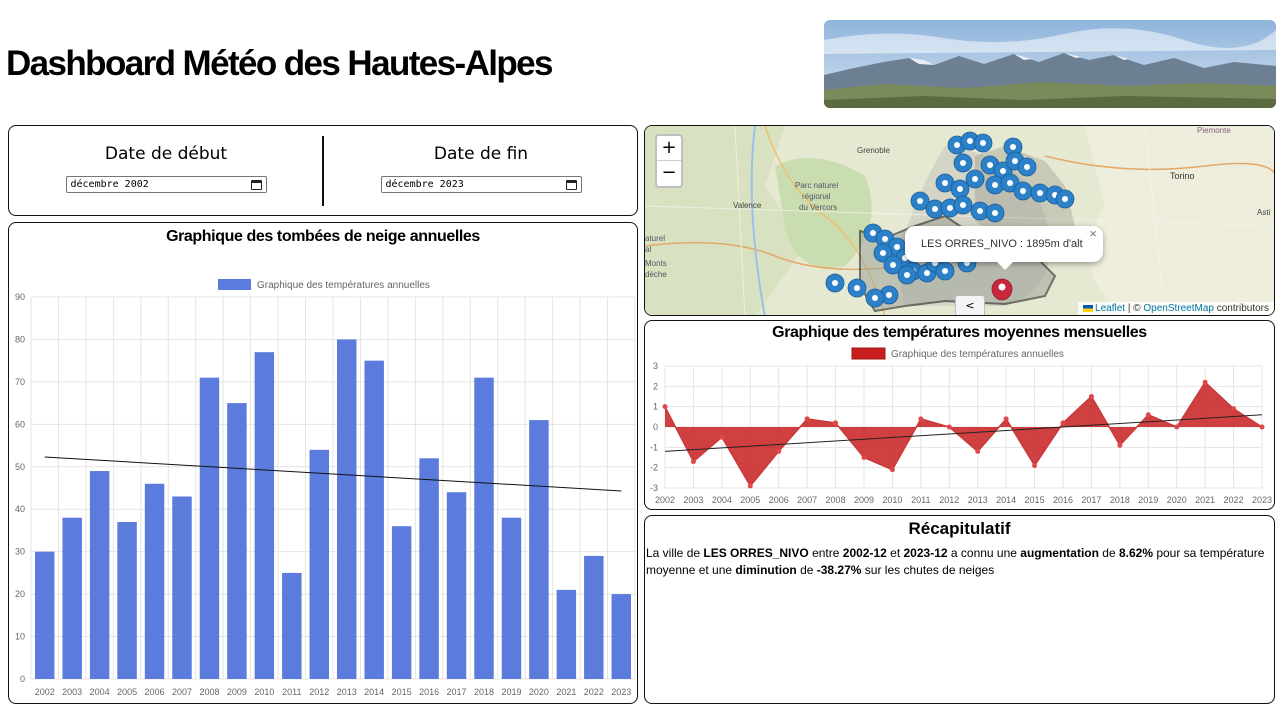  What do you see at coordinates (1214, 130) in the screenshot?
I see `svg-text: Piemonte` at bounding box center [1214, 130].